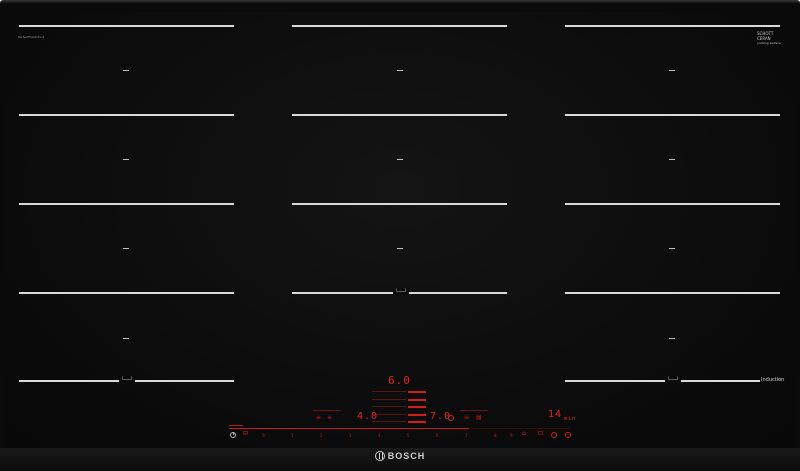 This screenshot has width=800, height=471. Describe the element at coordinates (540, 433) in the screenshot. I see `favorite-icon: ⊡` at that location.